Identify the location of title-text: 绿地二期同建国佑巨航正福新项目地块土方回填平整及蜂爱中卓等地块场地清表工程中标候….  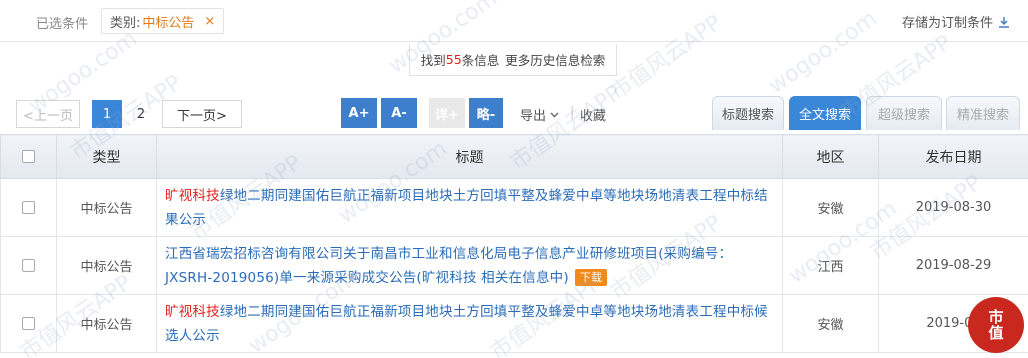
(466, 323).